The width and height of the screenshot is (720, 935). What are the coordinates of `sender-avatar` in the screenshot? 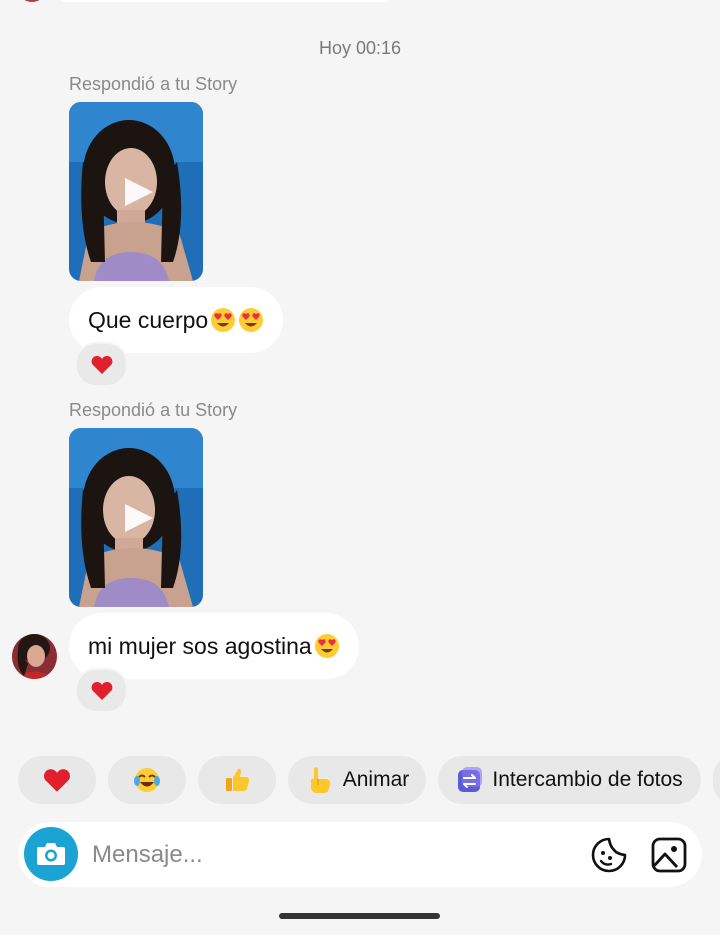 It's located at (34, 656).